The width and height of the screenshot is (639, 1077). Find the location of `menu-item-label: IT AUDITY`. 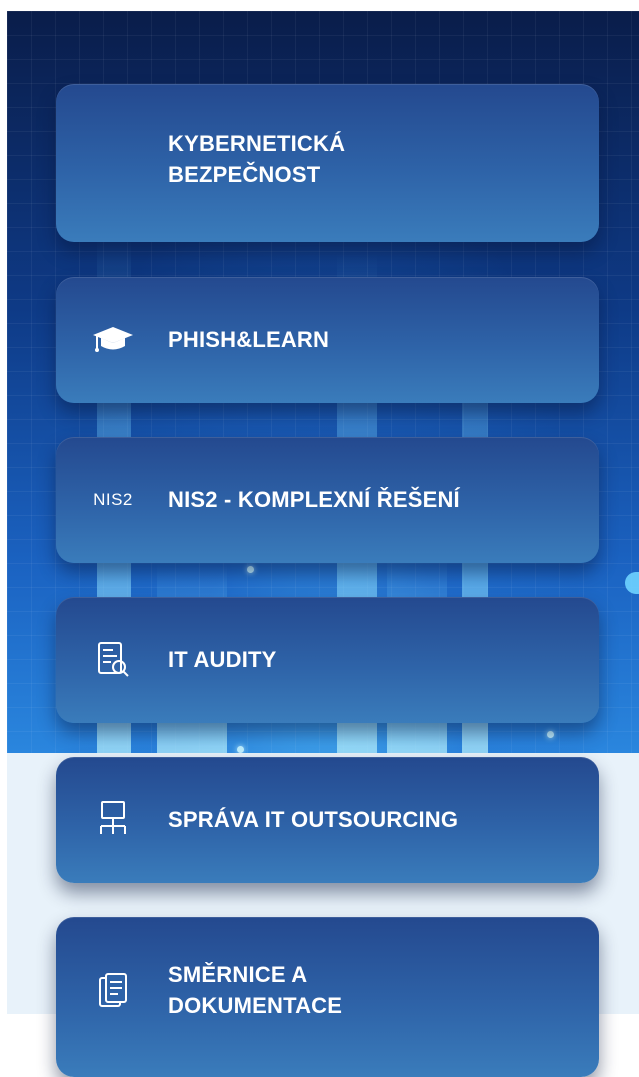

menu-item-label: IT AUDITY is located at coordinates (222, 659).